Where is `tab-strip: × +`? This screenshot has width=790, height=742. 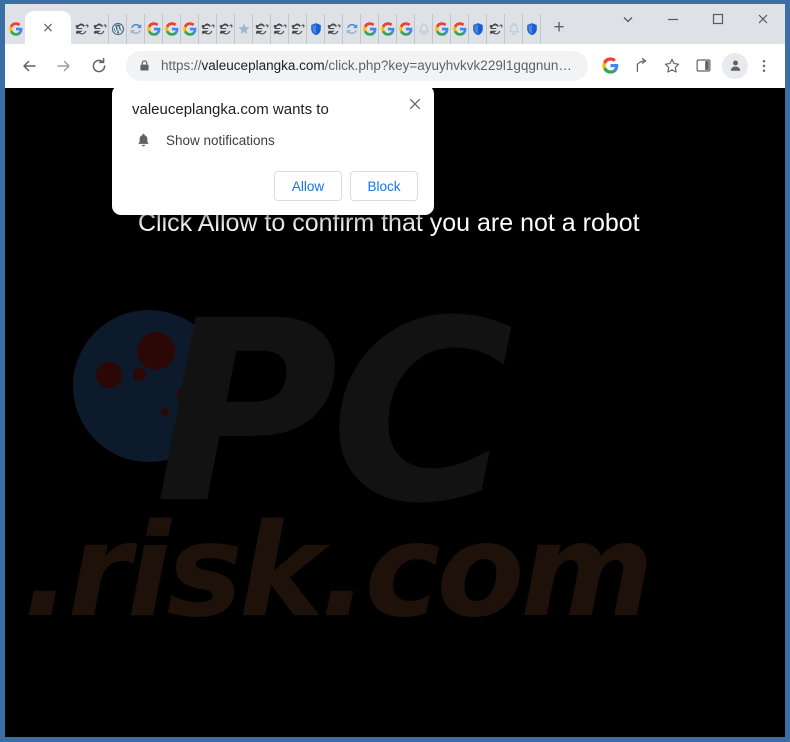 tab-strip: × + is located at coordinates (395, 24).